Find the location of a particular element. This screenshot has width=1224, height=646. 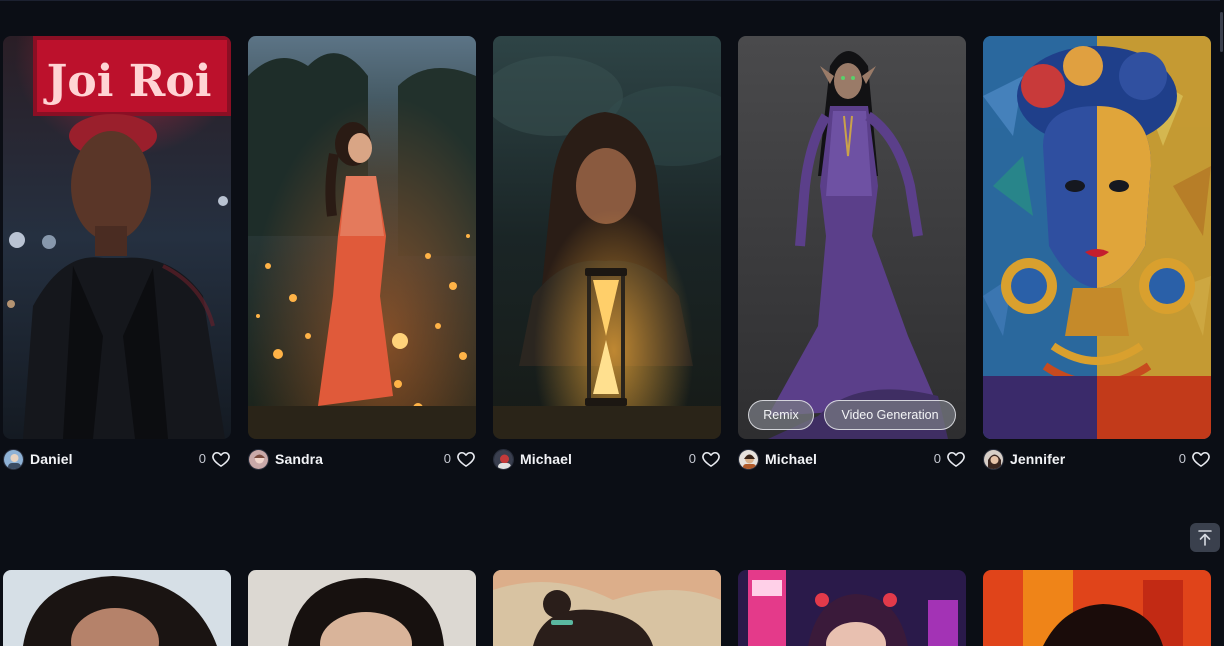

card-image: Joi Roi is located at coordinates (117, 237).